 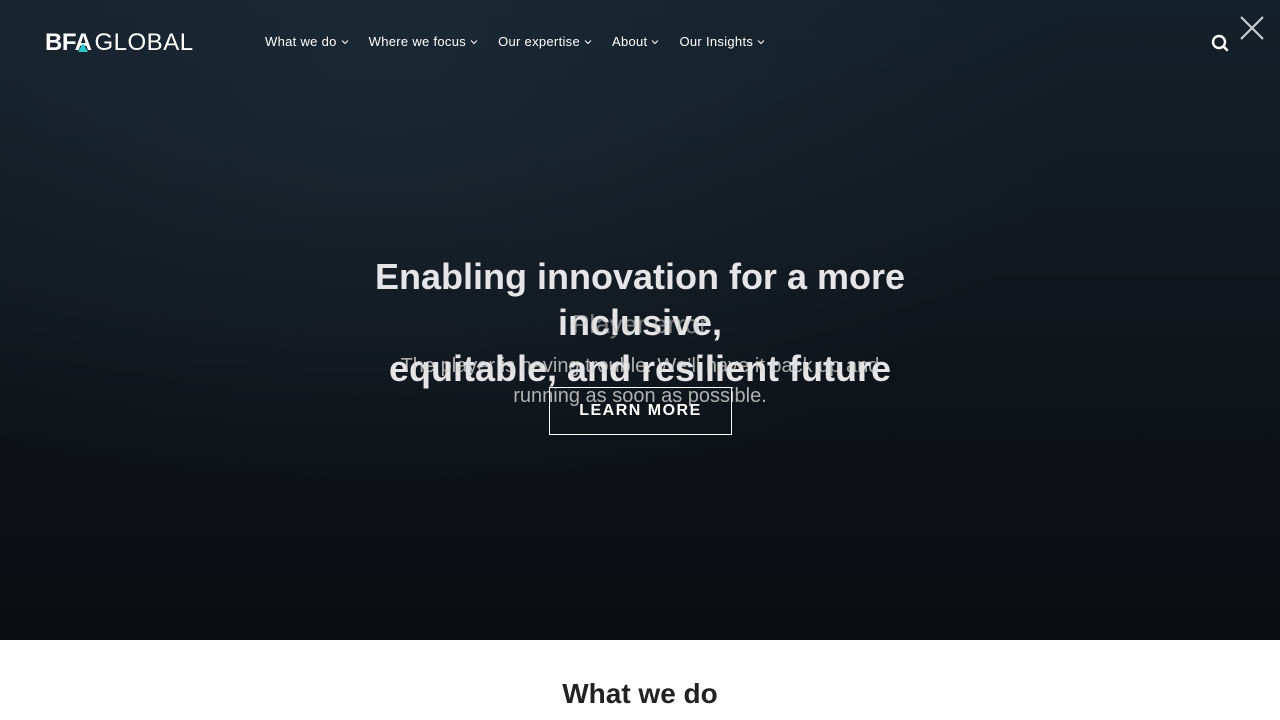 I want to click on search-icon, so click(x=1220, y=43).